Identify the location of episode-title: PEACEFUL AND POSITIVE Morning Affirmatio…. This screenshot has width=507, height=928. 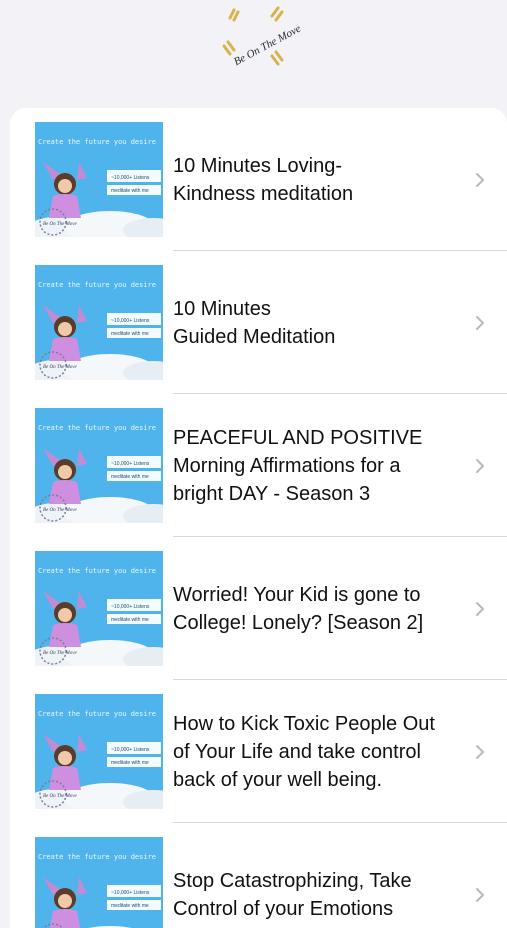
(298, 465).